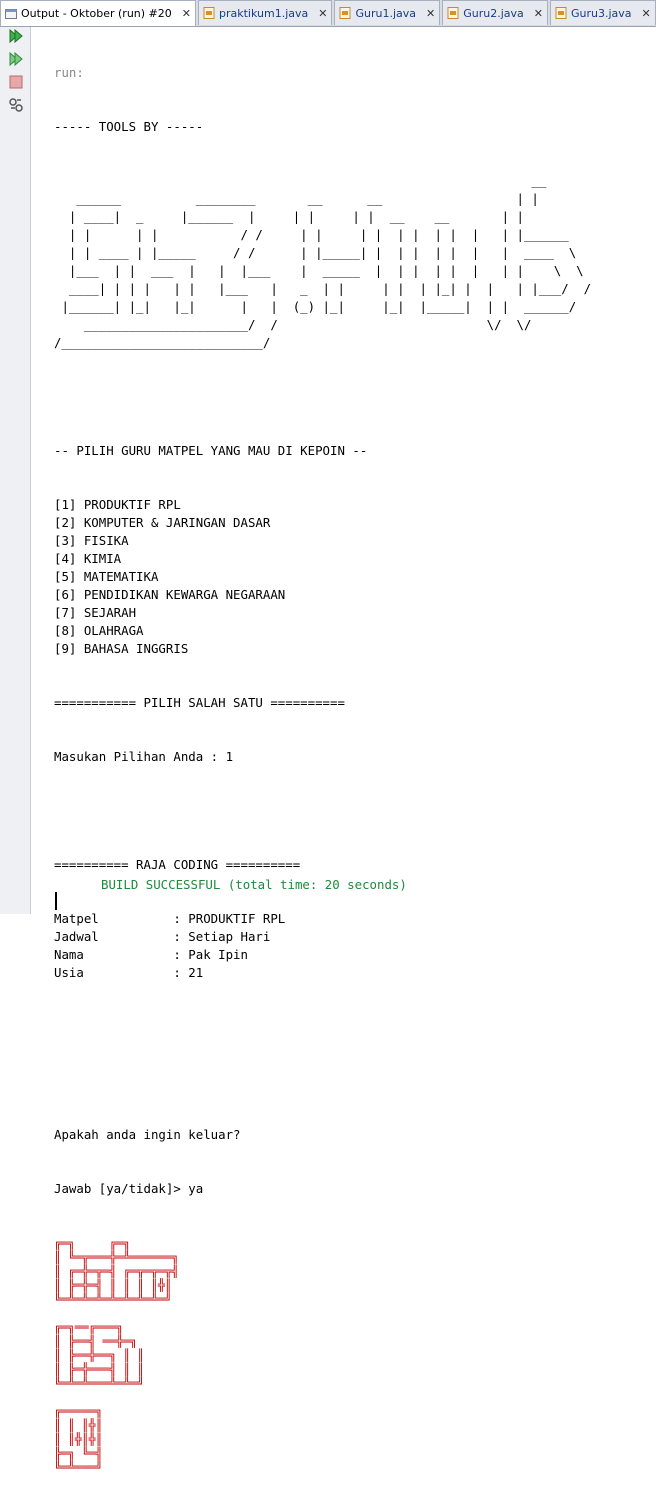  Describe the element at coordinates (96, 1341) in the screenshot. I see `big-art-line: ║ ╠══╣ ══╬═╗` at that location.